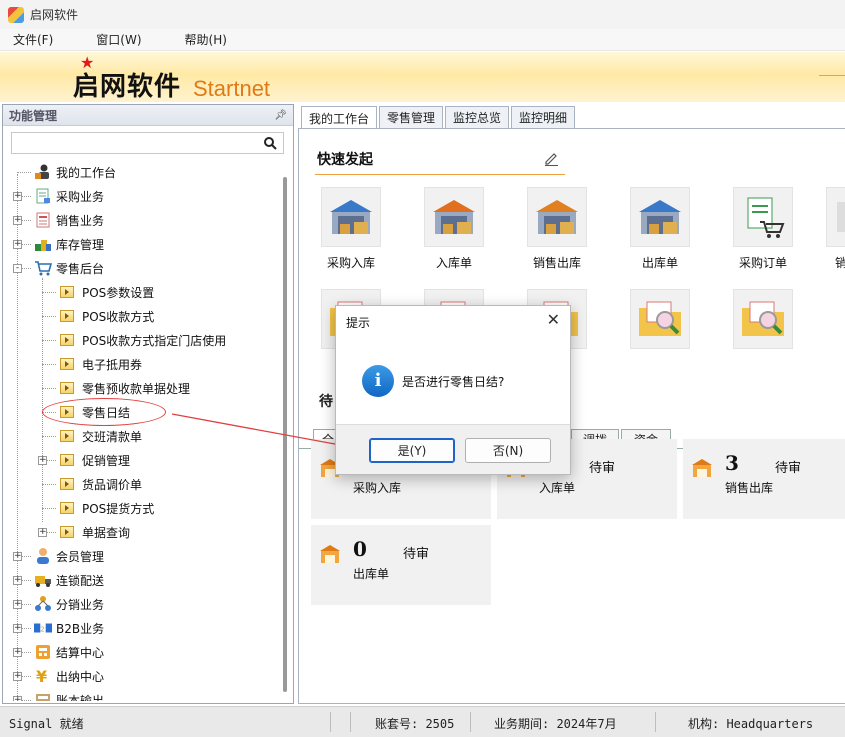 The width and height of the screenshot is (845, 737). What do you see at coordinates (112, 436) in the screenshot?
I see `tree-item-label: 交班清款单` at bounding box center [112, 436].